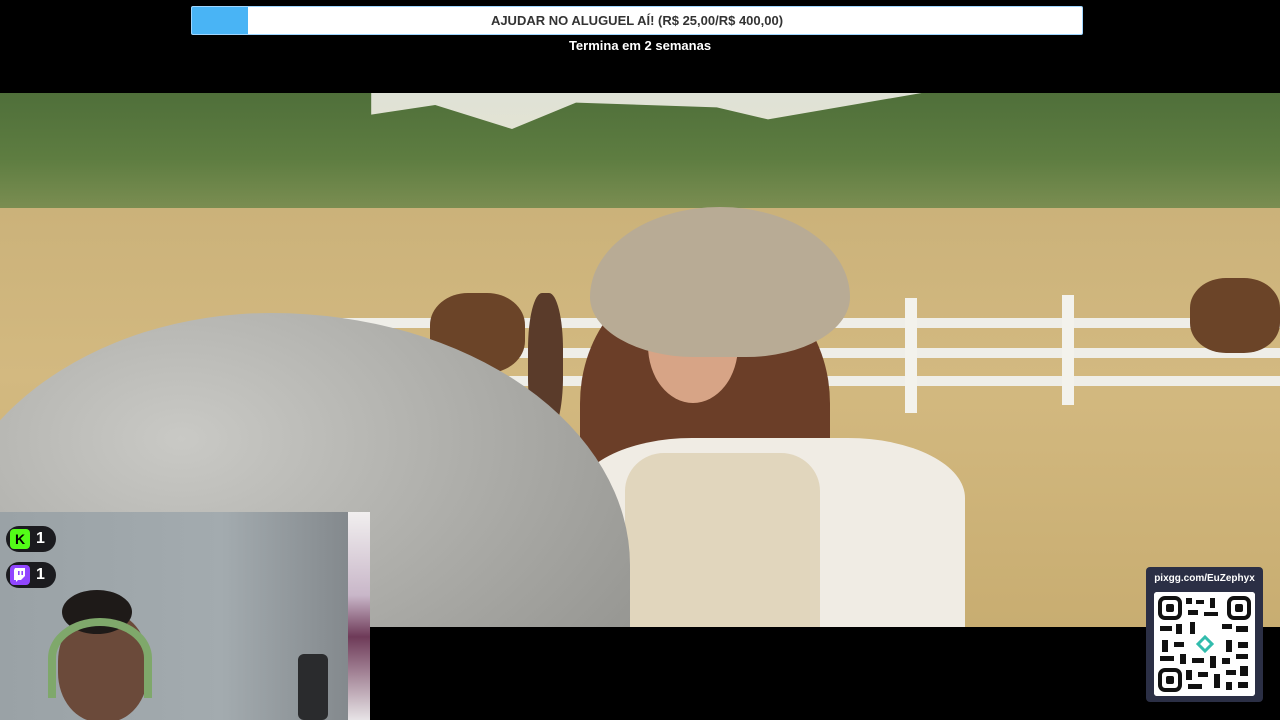 Image resolution: width=1280 pixels, height=720 pixels. What do you see at coordinates (722, 540) in the screenshot?
I see `woman-vest` at bounding box center [722, 540].